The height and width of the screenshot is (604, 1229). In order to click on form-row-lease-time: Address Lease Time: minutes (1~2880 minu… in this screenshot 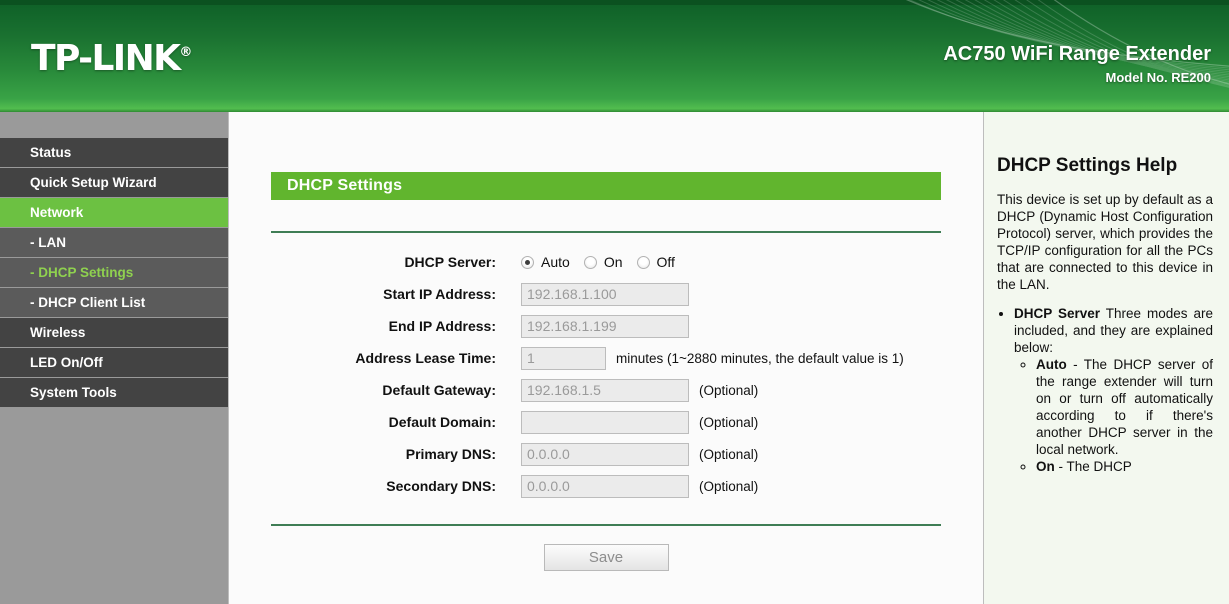, I will do `click(606, 358)`.